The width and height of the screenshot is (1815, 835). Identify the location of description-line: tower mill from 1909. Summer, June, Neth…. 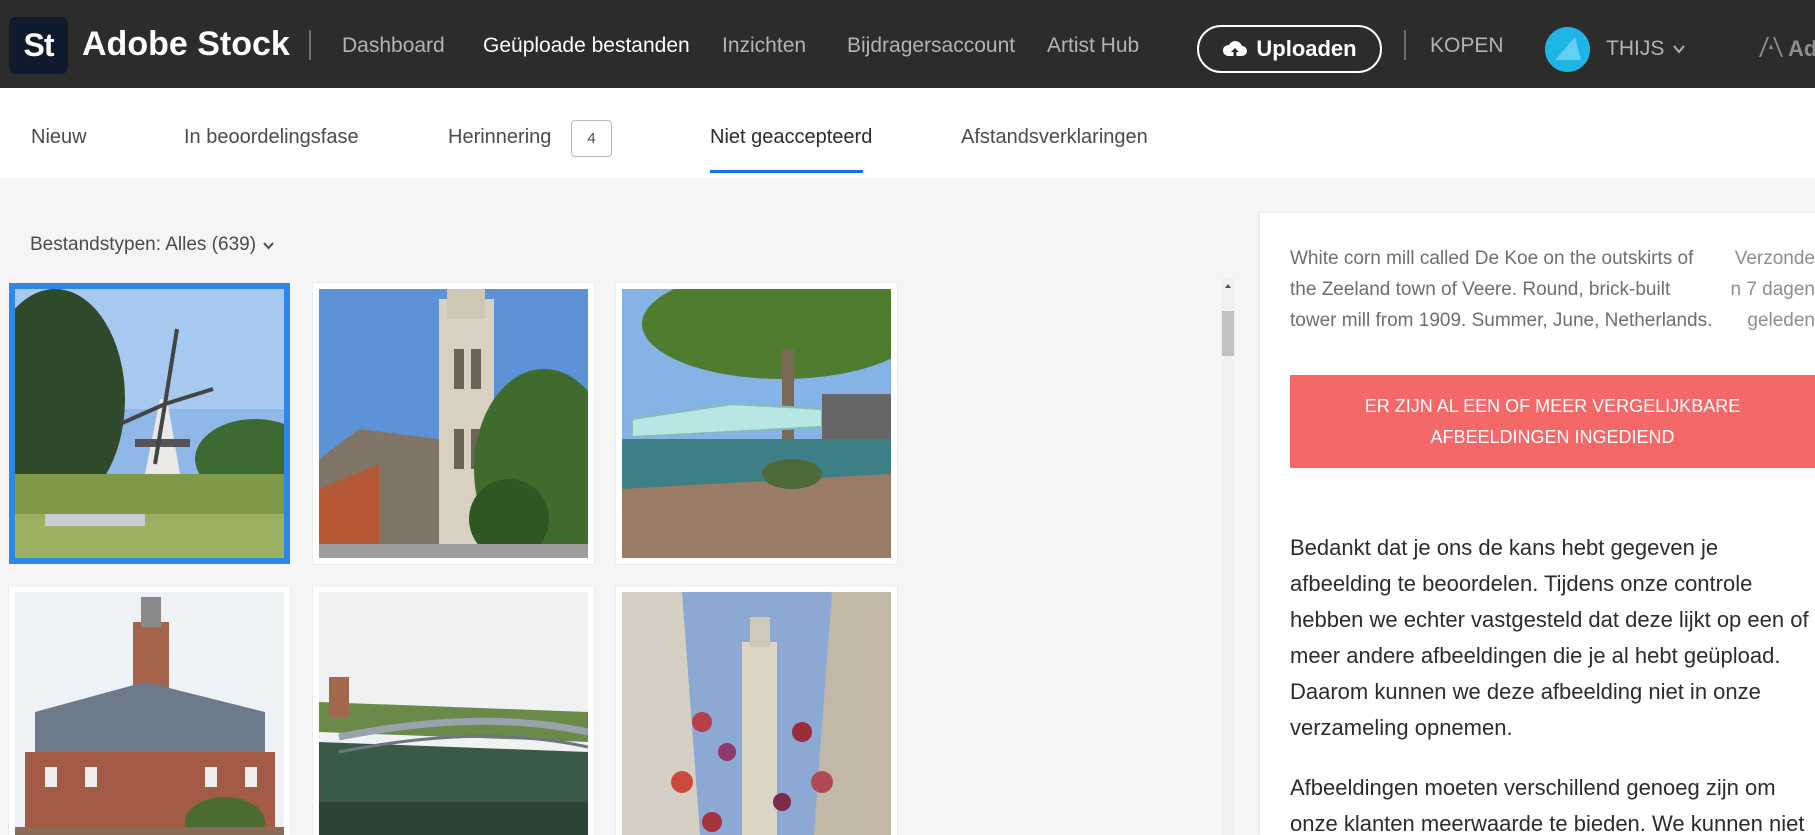
(1501, 320).